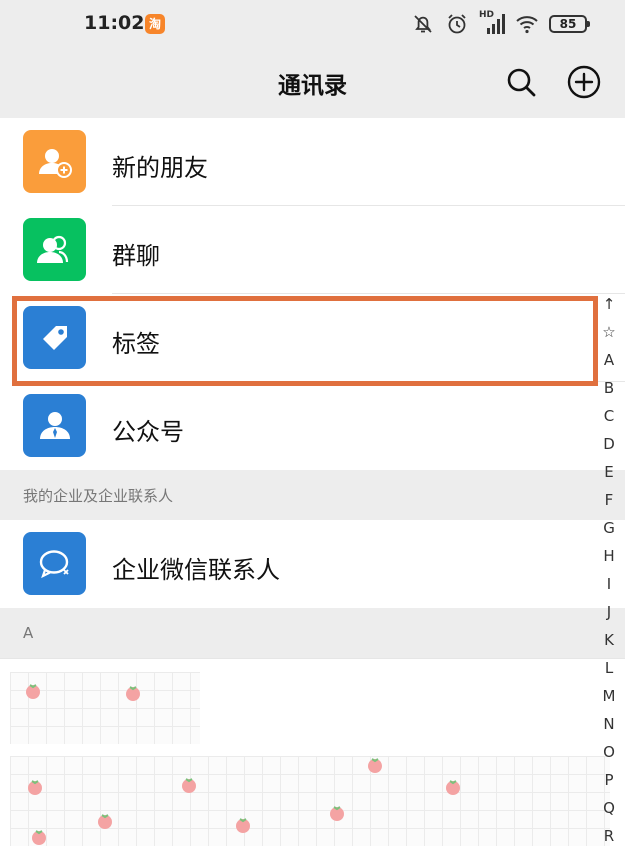 This screenshot has width=625, height=854. I want to click on add-friend-icon, so click(54, 161).